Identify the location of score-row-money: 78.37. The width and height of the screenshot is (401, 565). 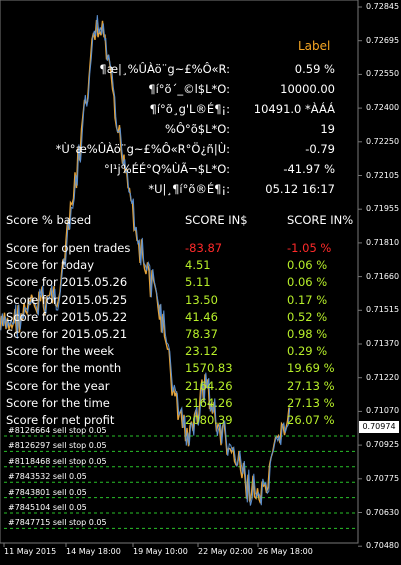
(201, 334).